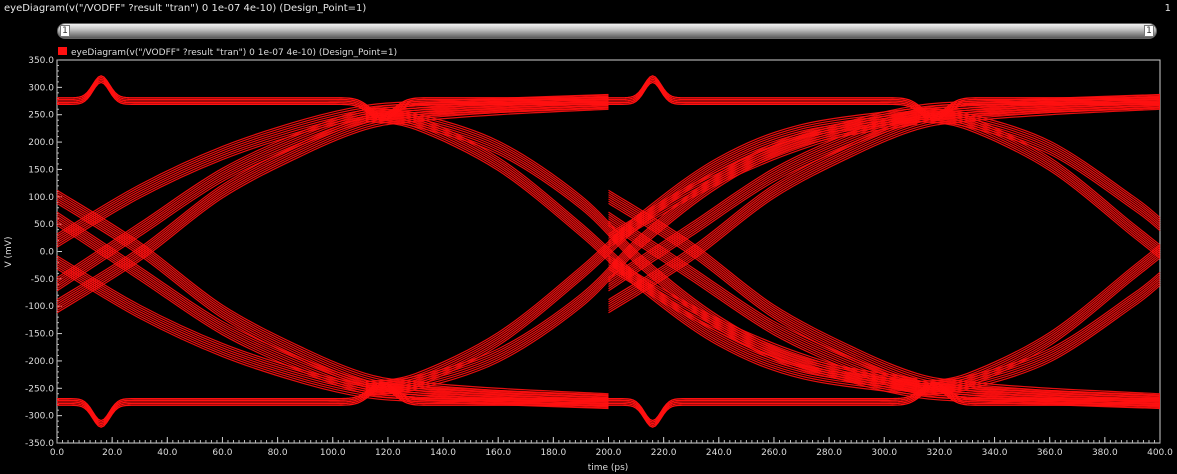 This screenshot has width=1177, height=474. What do you see at coordinates (41, 143) in the screenshot?
I see `y-tick-label: 200.0` at bounding box center [41, 143].